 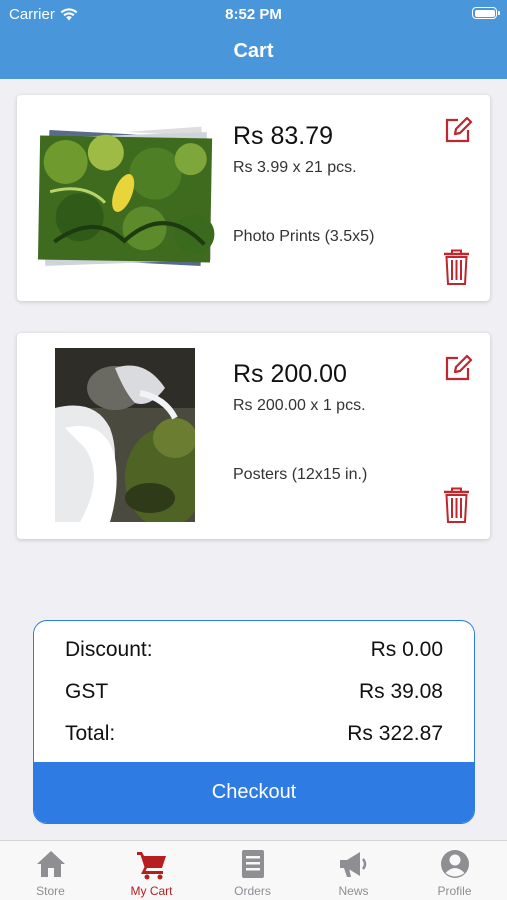 What do you see at coordinates (400, 691) in the screenshot?
I see `gst-value: Rs 39.08` at bounding box center [400, 691].